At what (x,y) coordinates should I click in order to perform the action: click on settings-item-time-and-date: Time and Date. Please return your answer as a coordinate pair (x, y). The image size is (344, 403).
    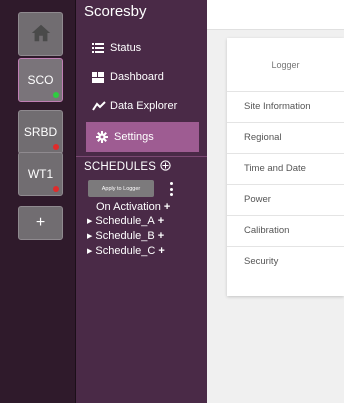
    Looking at the image, I should click on (285, 168).